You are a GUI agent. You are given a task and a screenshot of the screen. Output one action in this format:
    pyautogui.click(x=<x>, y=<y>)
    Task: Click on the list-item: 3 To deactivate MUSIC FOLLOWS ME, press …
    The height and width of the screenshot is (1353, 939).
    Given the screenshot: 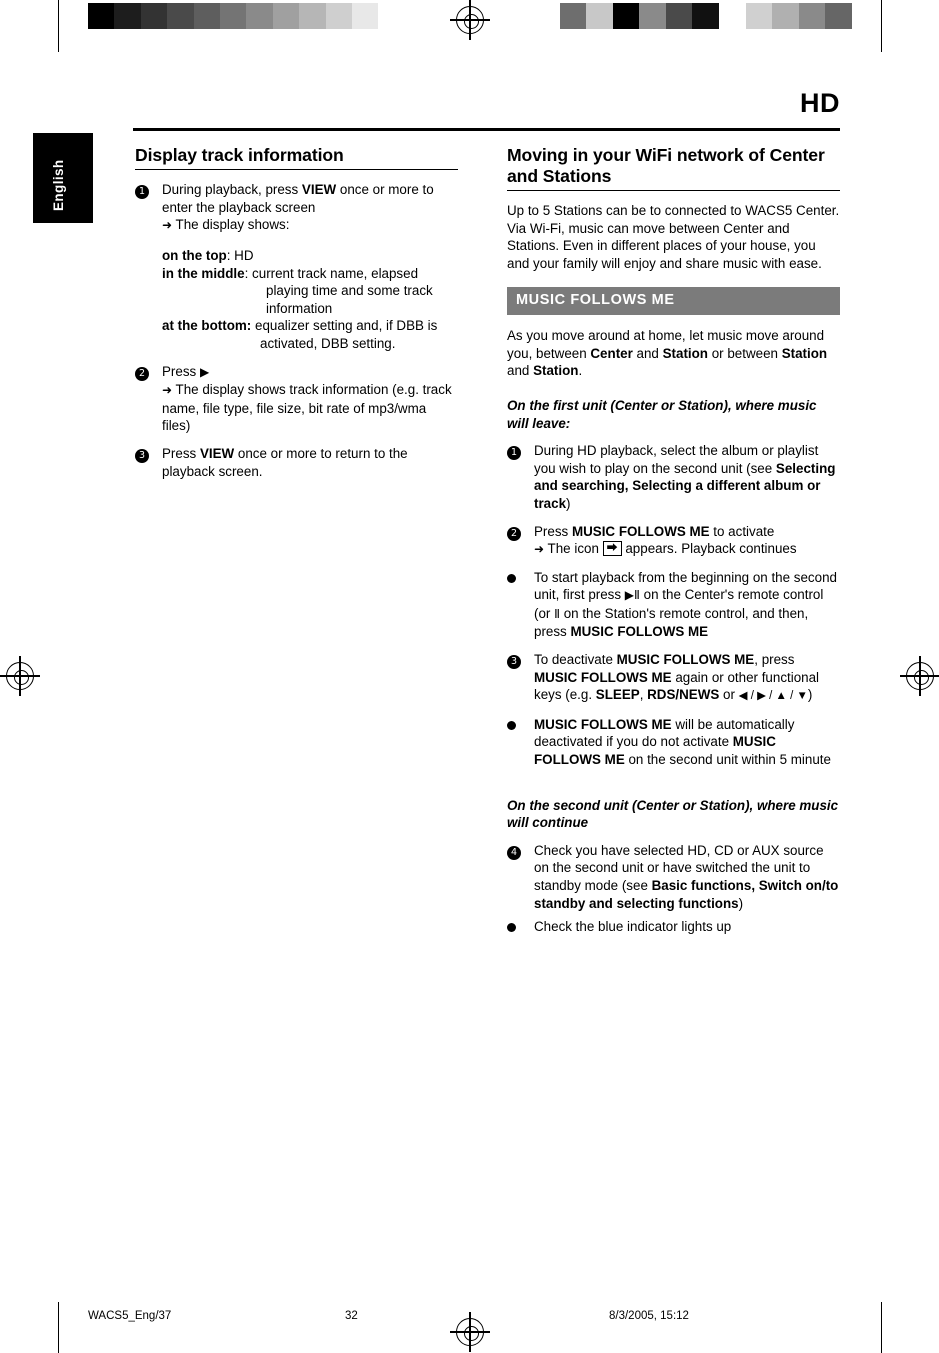 What is the action you would take?
    pyautogui.click(x=673, y=678)
    